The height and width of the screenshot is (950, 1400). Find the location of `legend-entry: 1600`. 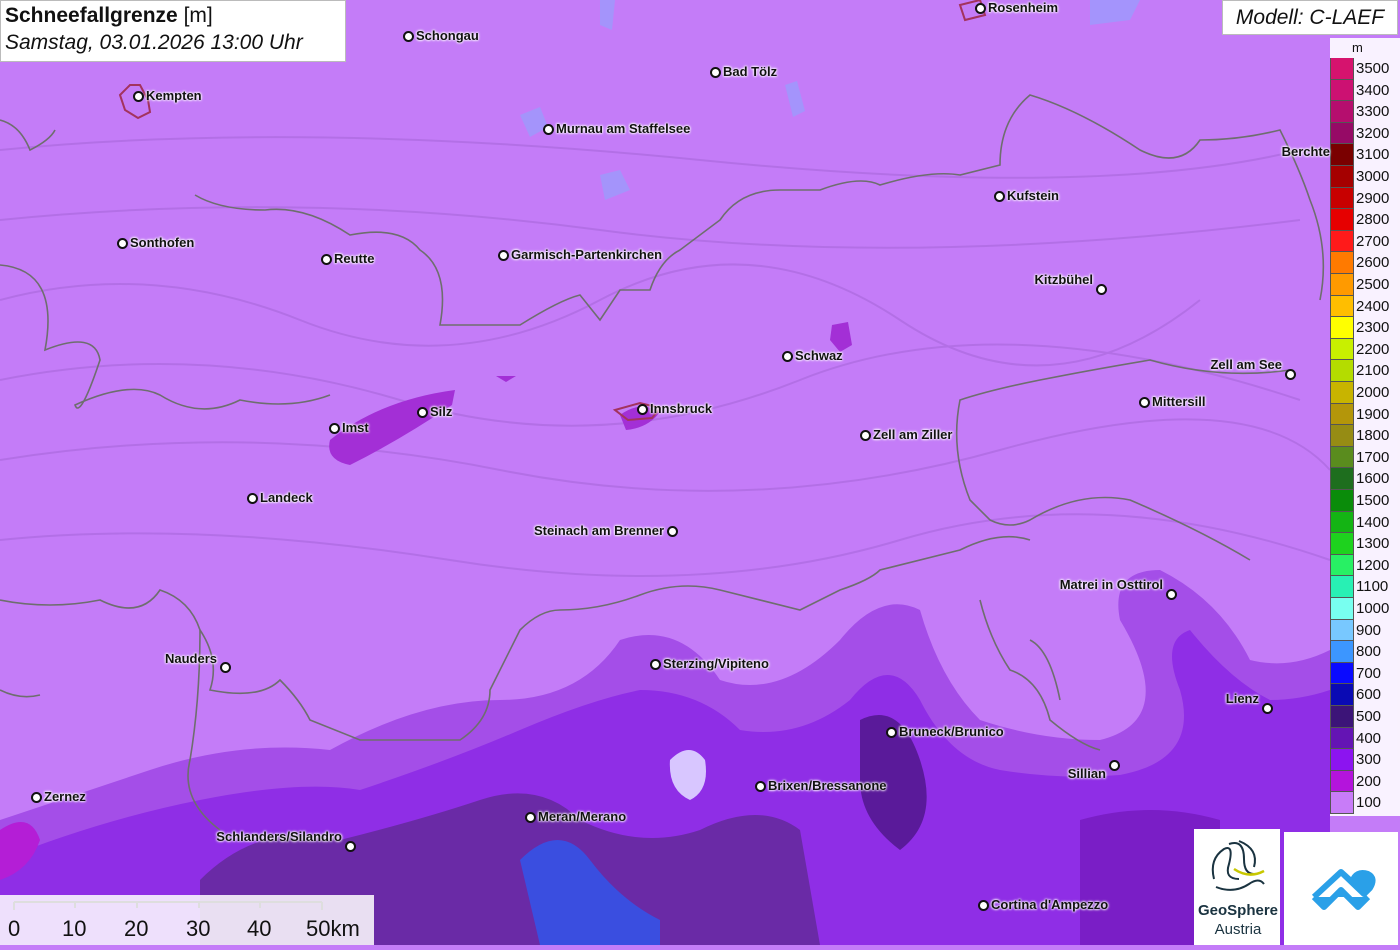

legend-entry: 1600 is located at coordinates (1365, 479).